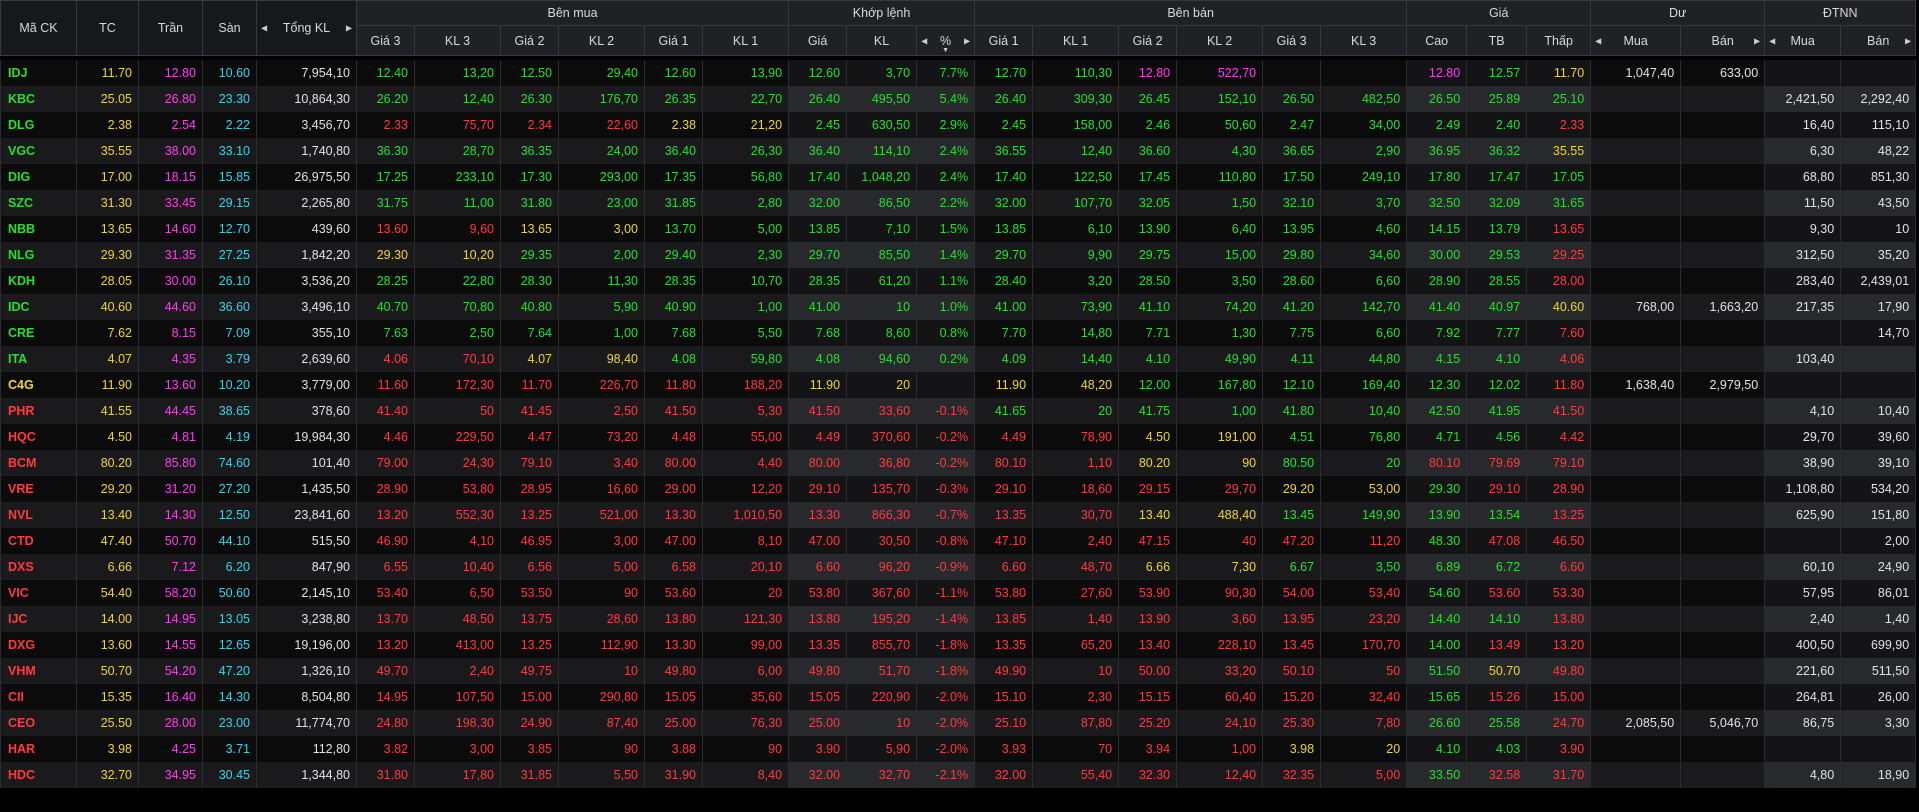  What do you see at coordinates (1292, 749) in the screenshot?
I see `ask-price-3-cell: 3.98` at bounding box center [1292, 749].